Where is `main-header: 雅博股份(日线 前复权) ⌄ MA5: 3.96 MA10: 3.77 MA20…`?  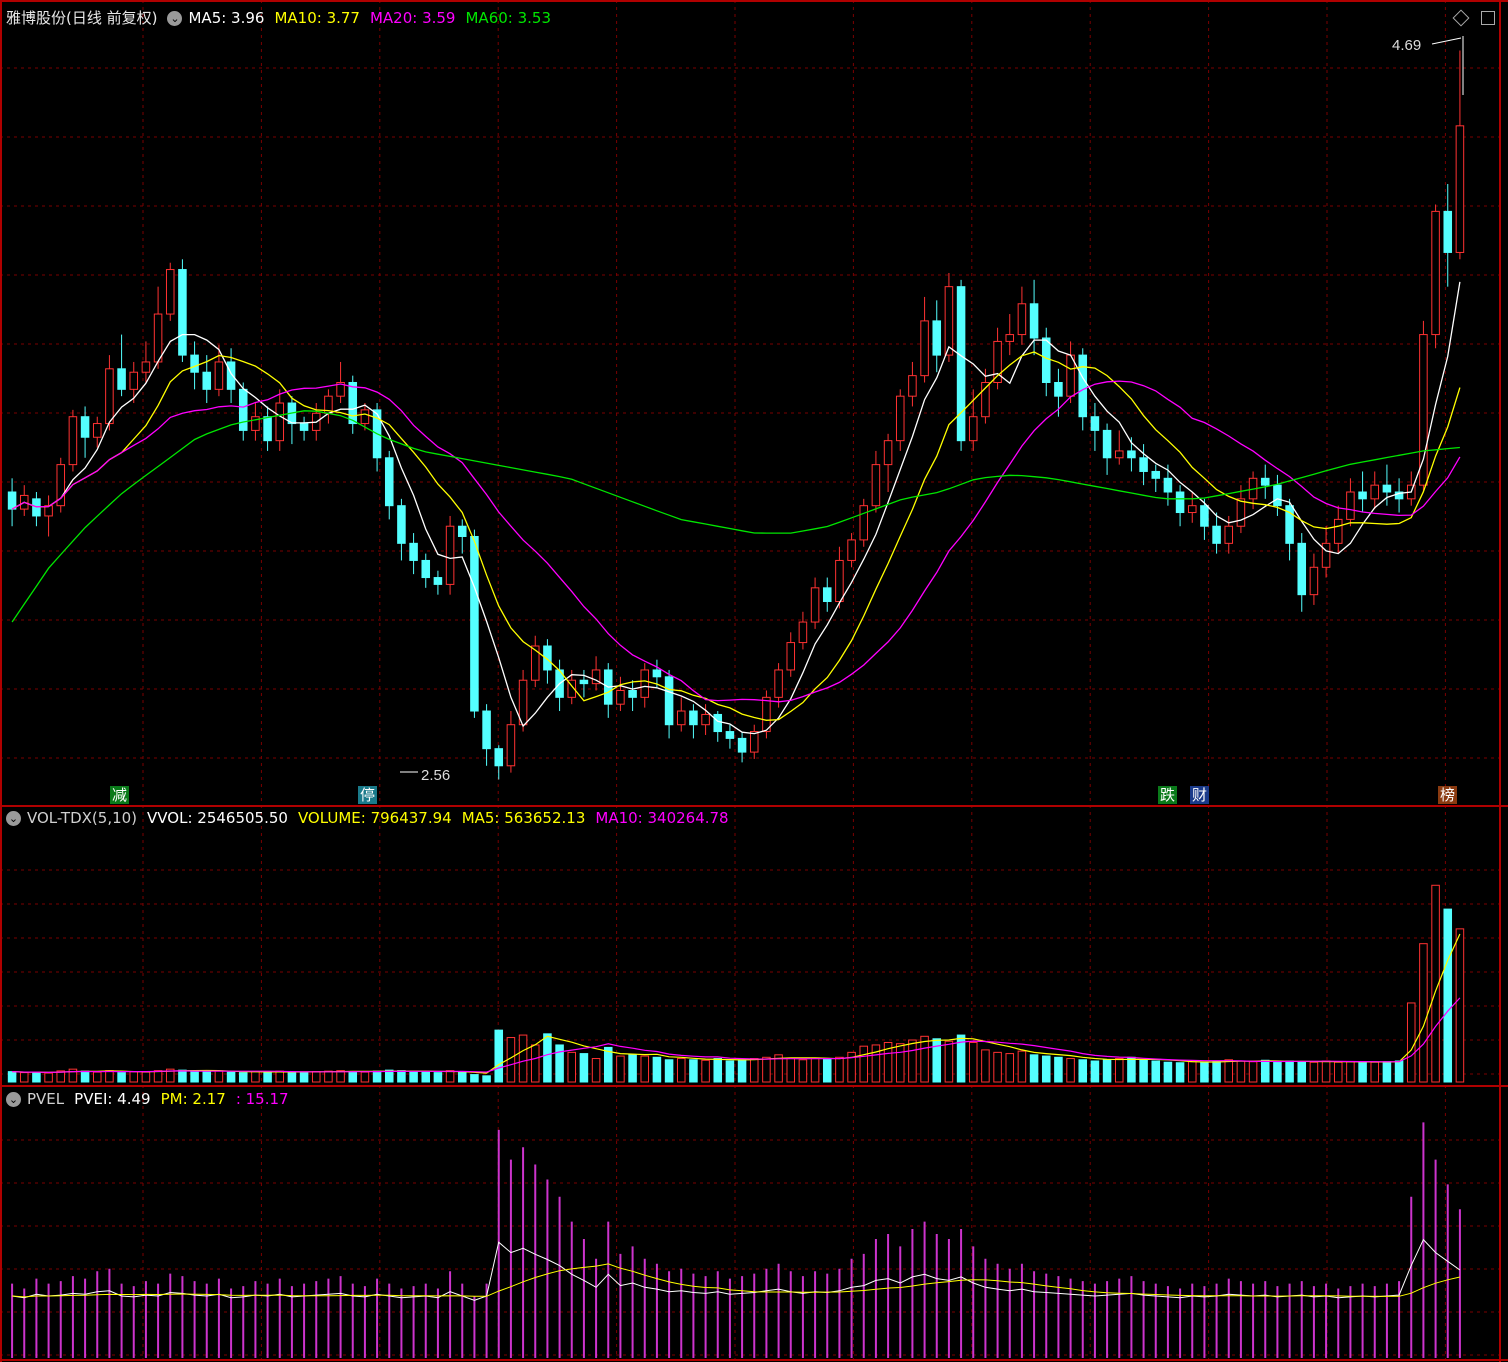
main-header: 雅博股份(日线 前复权) ⌄ MA5: 3.96 MA10: 3.77 MA20… is located at coordinates (283, 18).